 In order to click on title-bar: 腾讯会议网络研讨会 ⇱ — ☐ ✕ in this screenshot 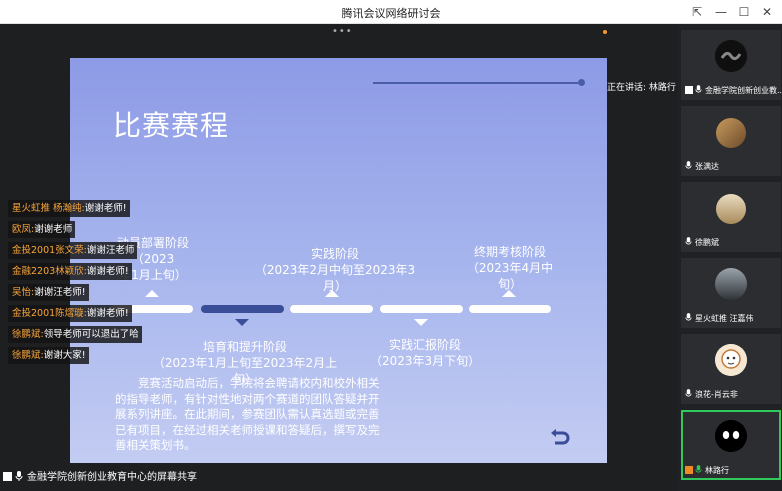, I will do `click(391, 12)`.